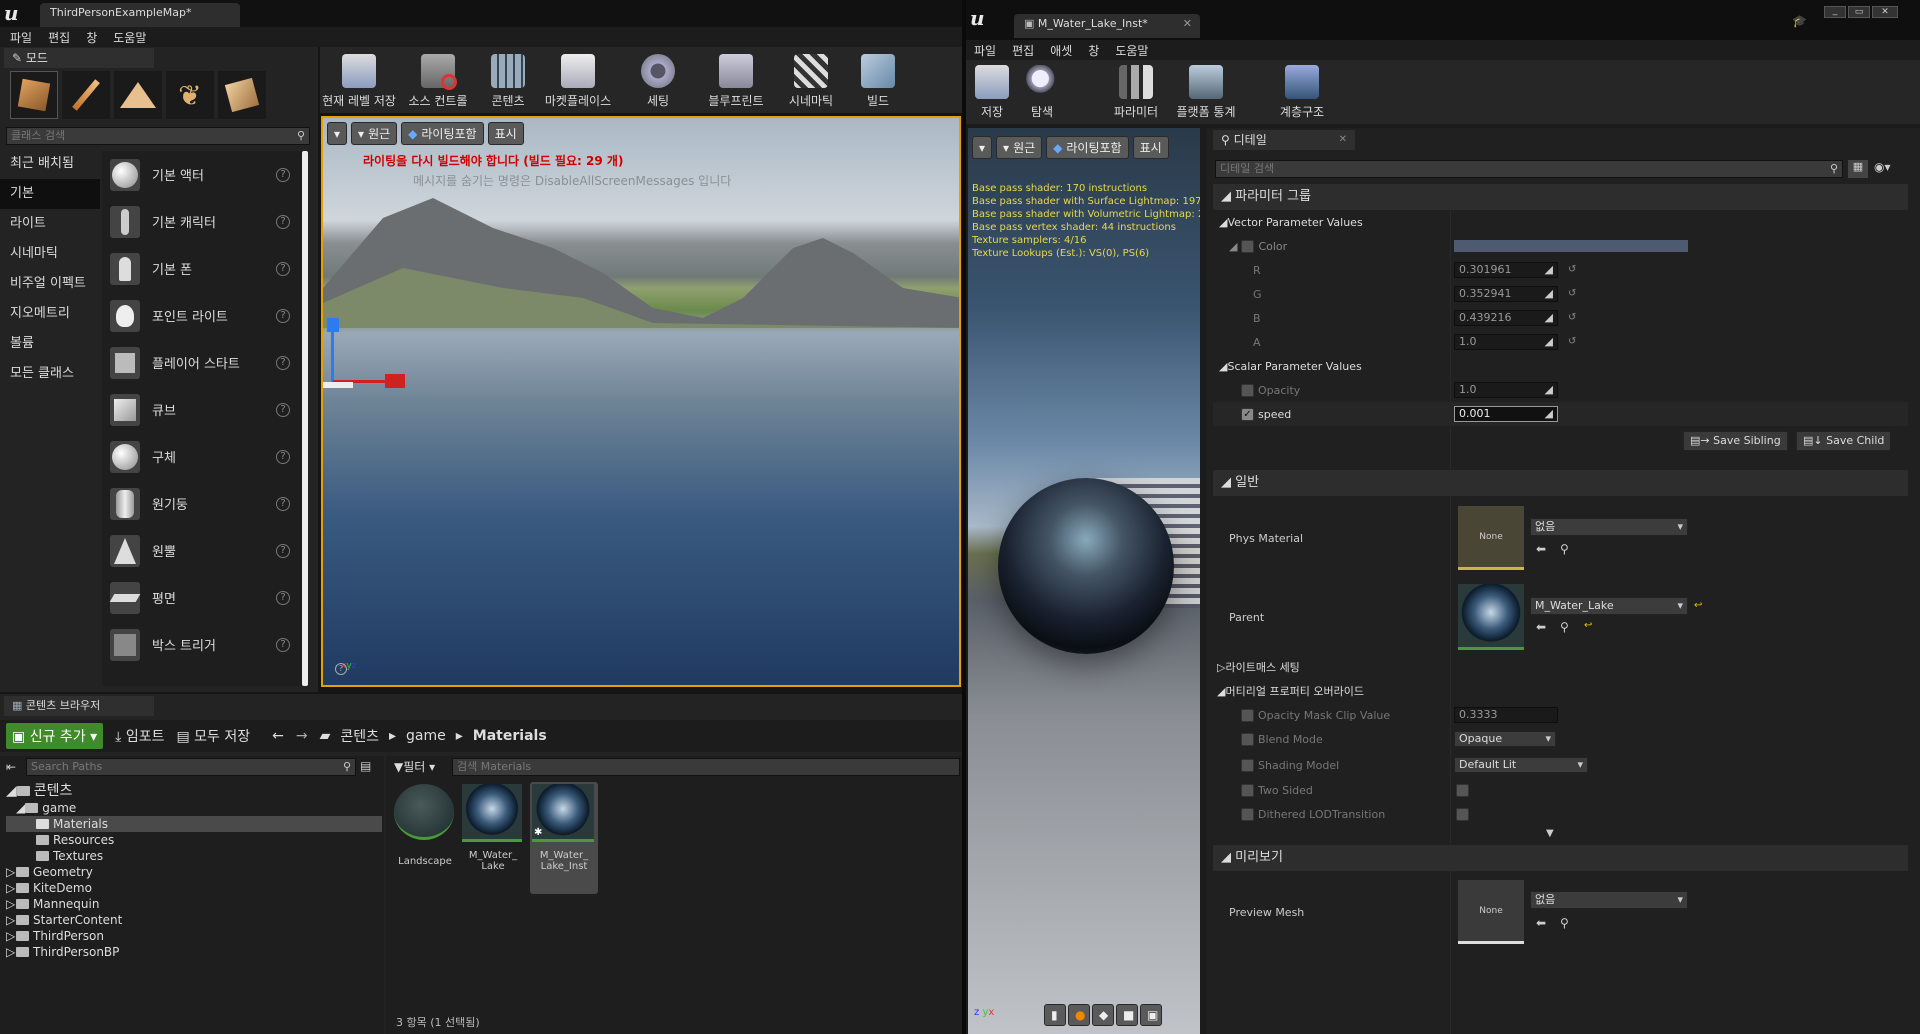 Image resolution: width=1920 pixels, height=1034 pixels. Describe the element at coordinates (194, 952) in the screenshot. I see `tree-item: ▷ ThirdPersonBP` at that location.